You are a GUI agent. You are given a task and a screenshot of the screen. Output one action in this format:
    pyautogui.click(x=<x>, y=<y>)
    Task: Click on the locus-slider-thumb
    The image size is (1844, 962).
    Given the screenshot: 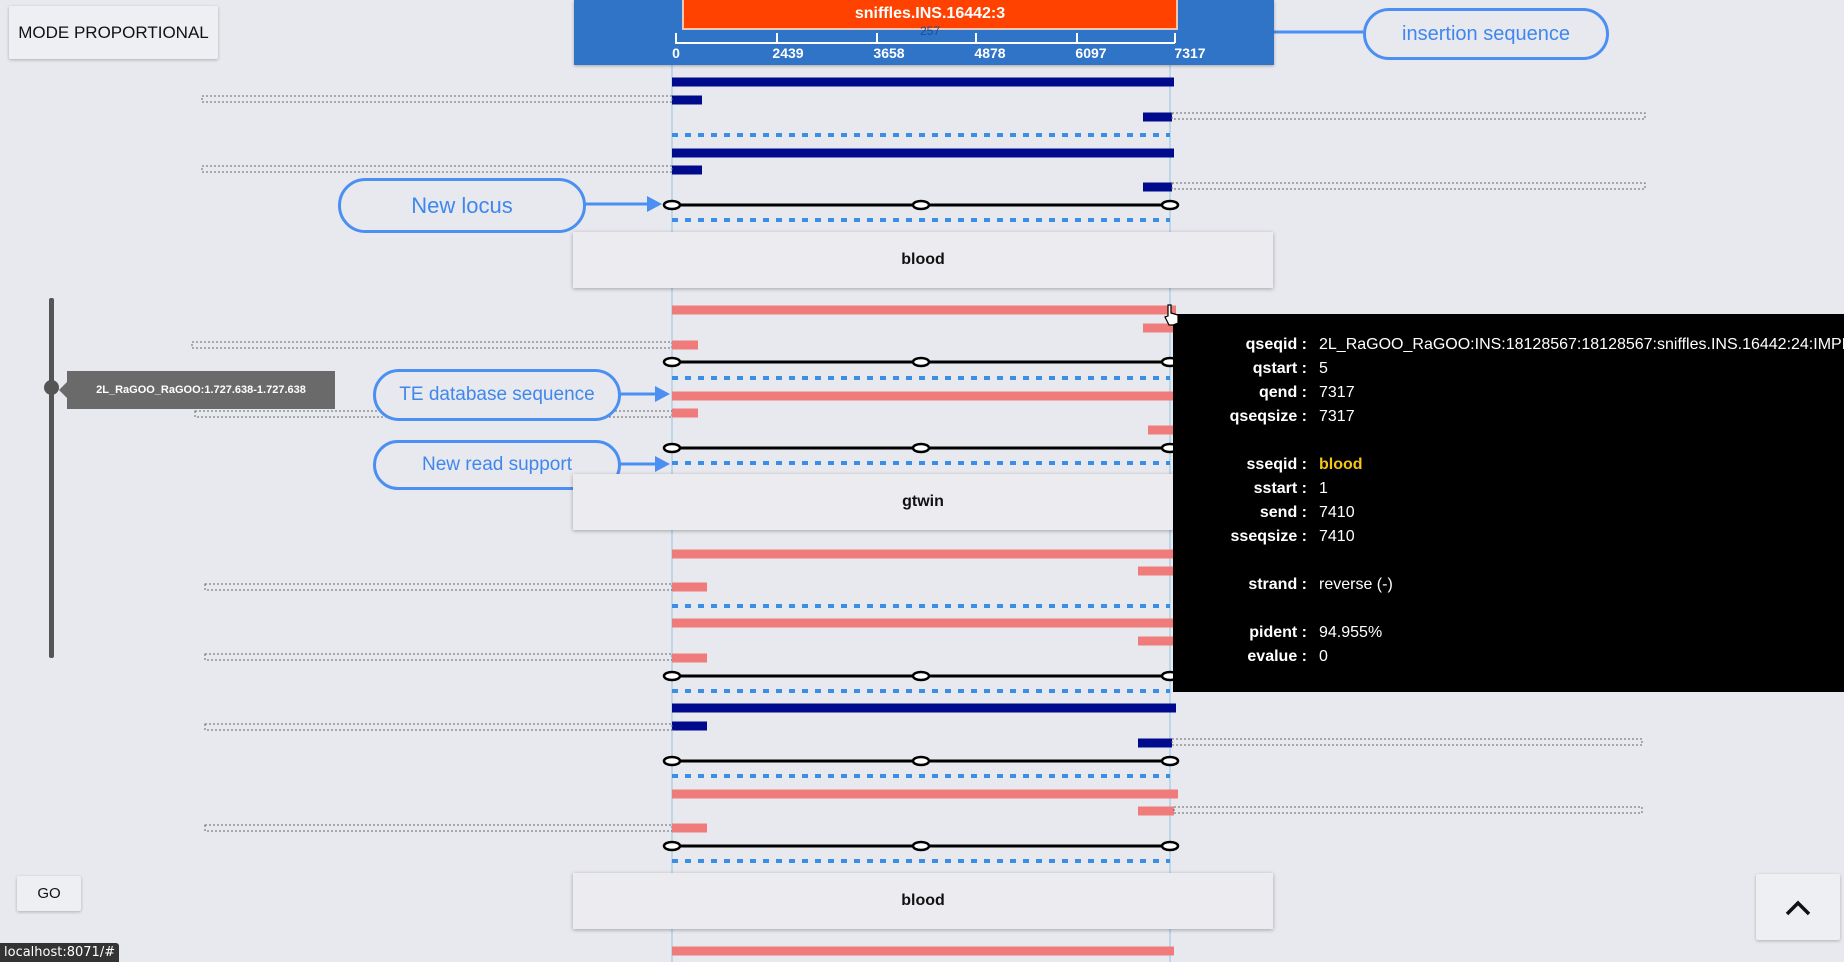 What is the action you would take?
    pyautogui.click(x=51, y=387)
    